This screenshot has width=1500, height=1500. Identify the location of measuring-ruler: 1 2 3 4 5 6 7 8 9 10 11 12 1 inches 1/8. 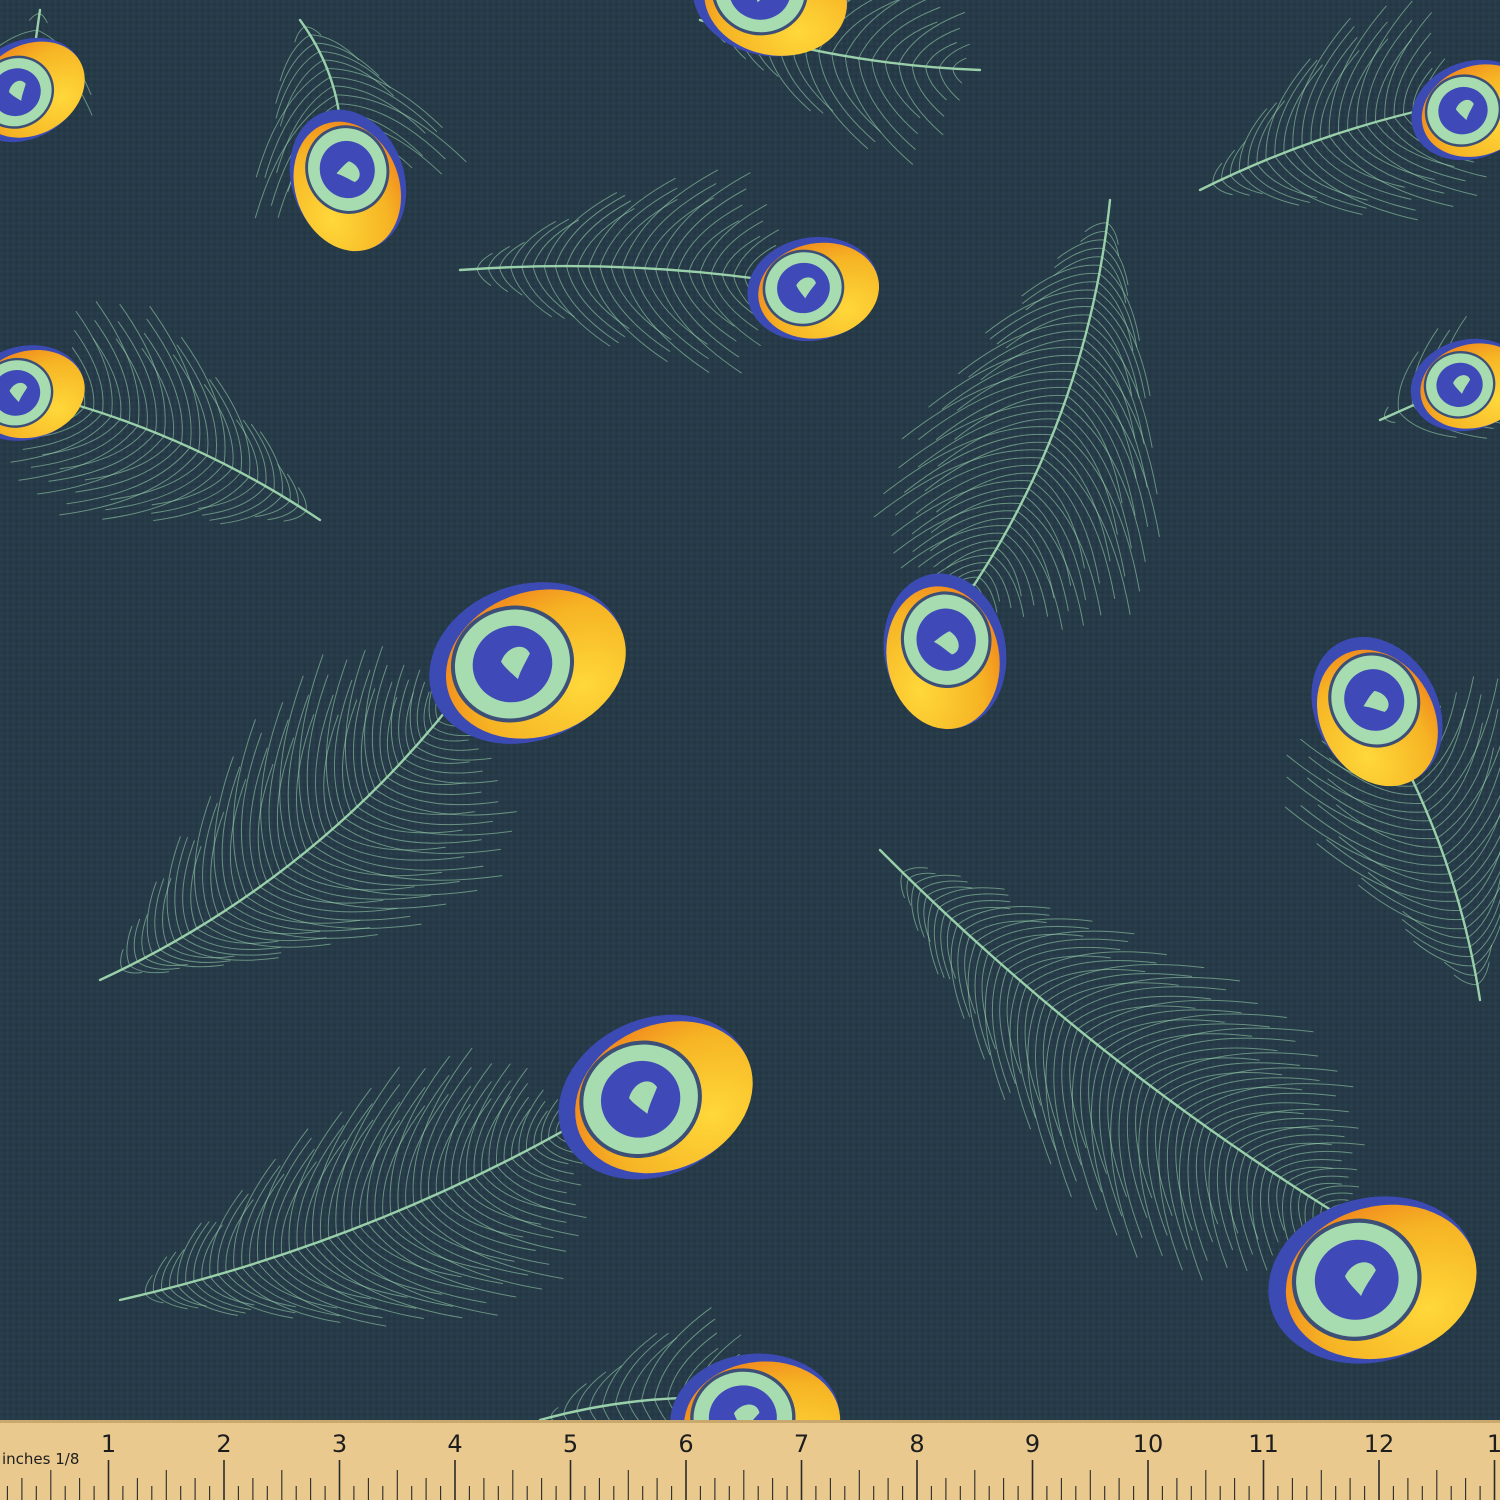
(750, 1460).